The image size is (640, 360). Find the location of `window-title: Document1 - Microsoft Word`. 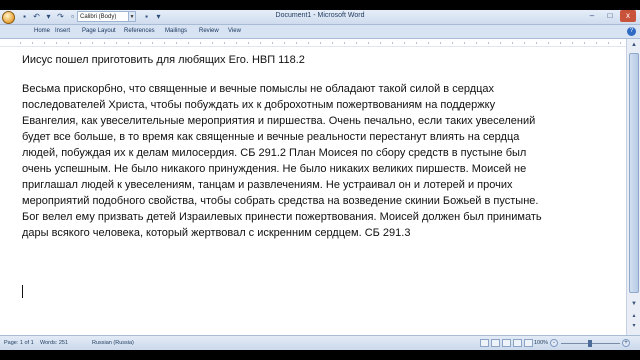

window-title: Document1 - Microsoft Word is located at coordinates (320, 15).